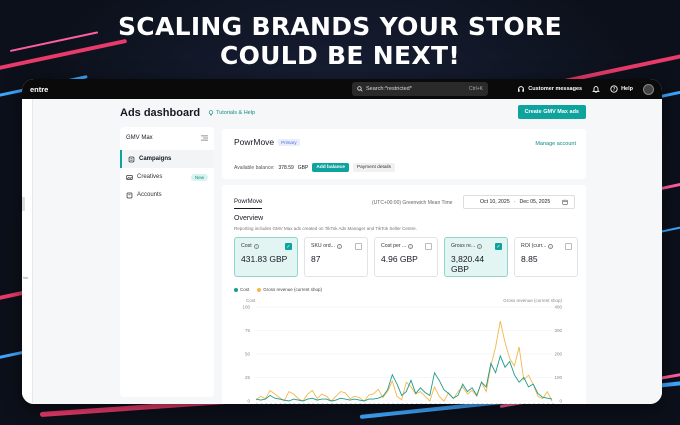  I want to click on metric-label: Cost per ... i, so click(406, 246).